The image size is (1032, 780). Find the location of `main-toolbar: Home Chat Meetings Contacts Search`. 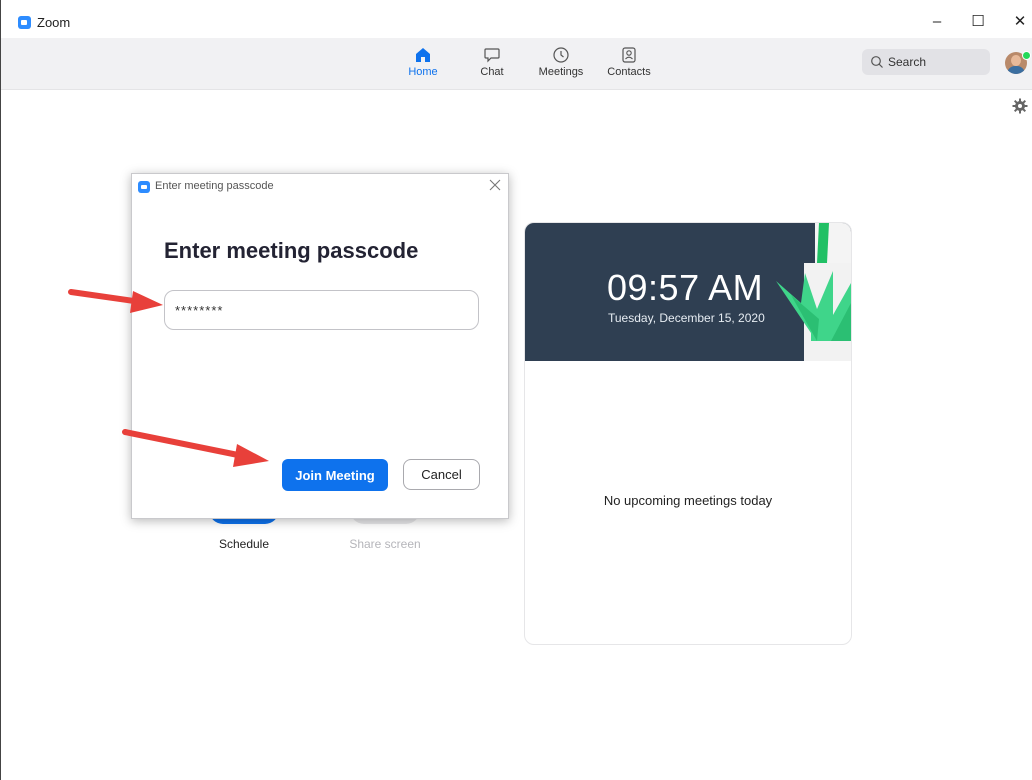

main-toolbar: Home Chat Meetings Contacts Search is located at coordinates (516, 64).